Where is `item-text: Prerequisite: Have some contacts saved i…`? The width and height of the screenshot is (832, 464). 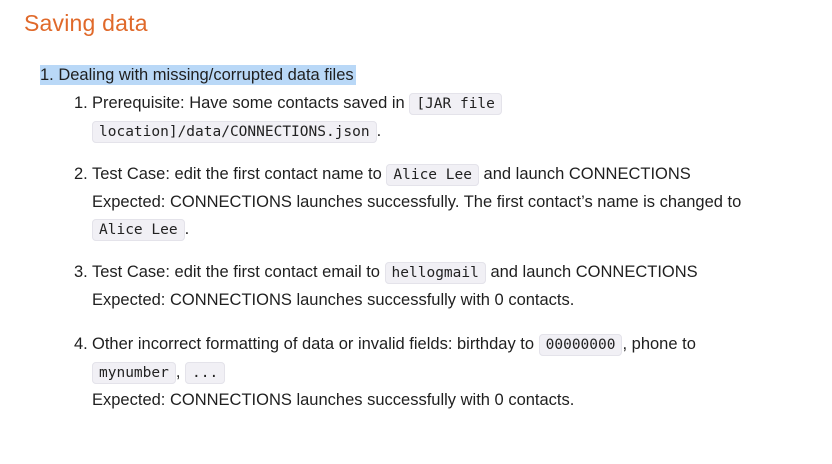 item-text: Prerequisite: Have some contacts saved i… is located at coordinates (251, 103).